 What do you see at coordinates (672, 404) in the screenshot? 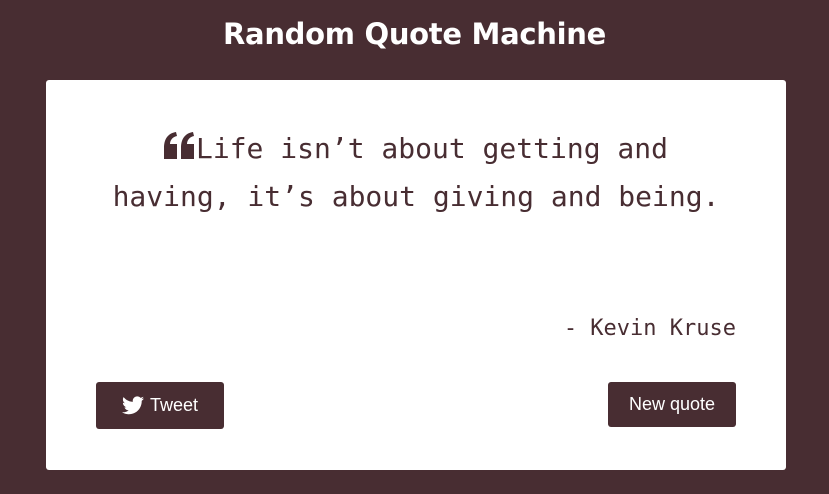
I see `new-quote-button: New quote` at bounding box center [672, 404].